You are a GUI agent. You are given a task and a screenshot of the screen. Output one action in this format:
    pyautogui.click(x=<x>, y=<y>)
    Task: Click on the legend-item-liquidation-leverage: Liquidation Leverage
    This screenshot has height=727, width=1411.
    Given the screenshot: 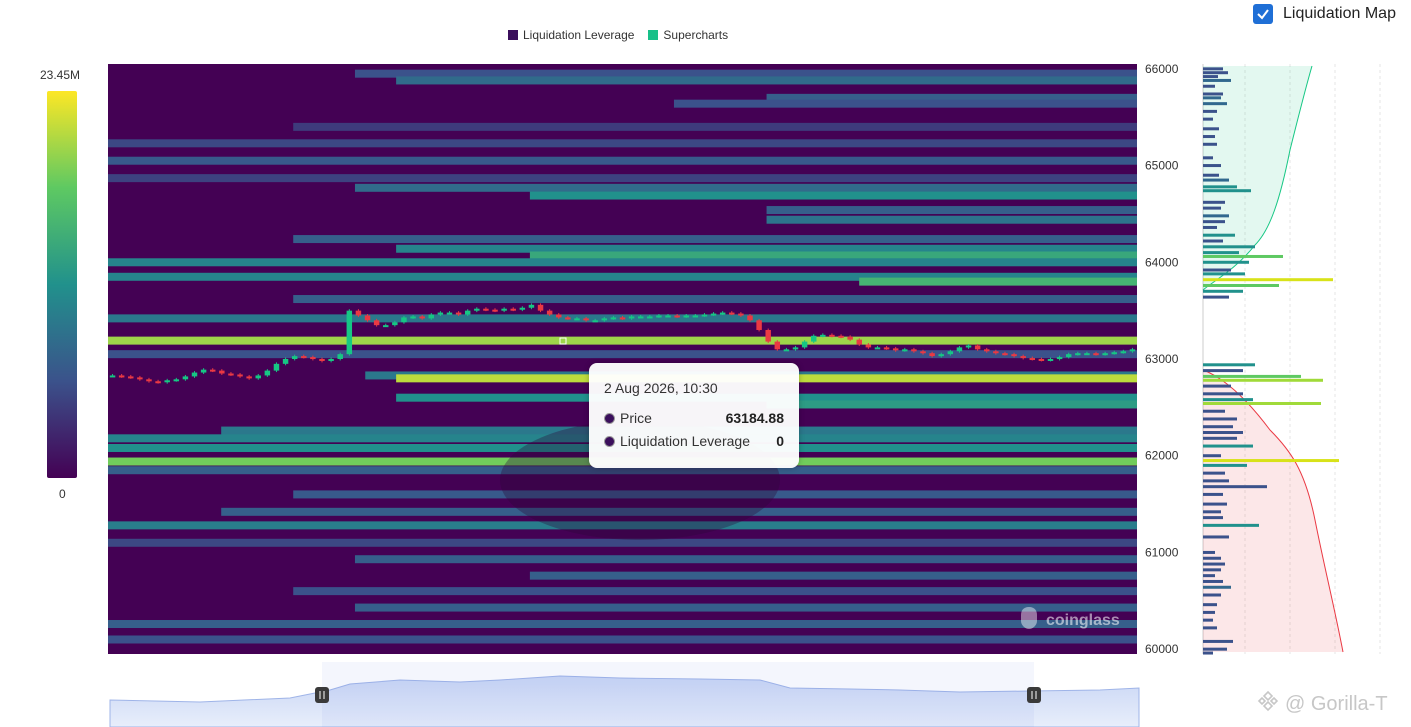 What is the action you would take?
    pyautogui.click(x=571, y=35)
    